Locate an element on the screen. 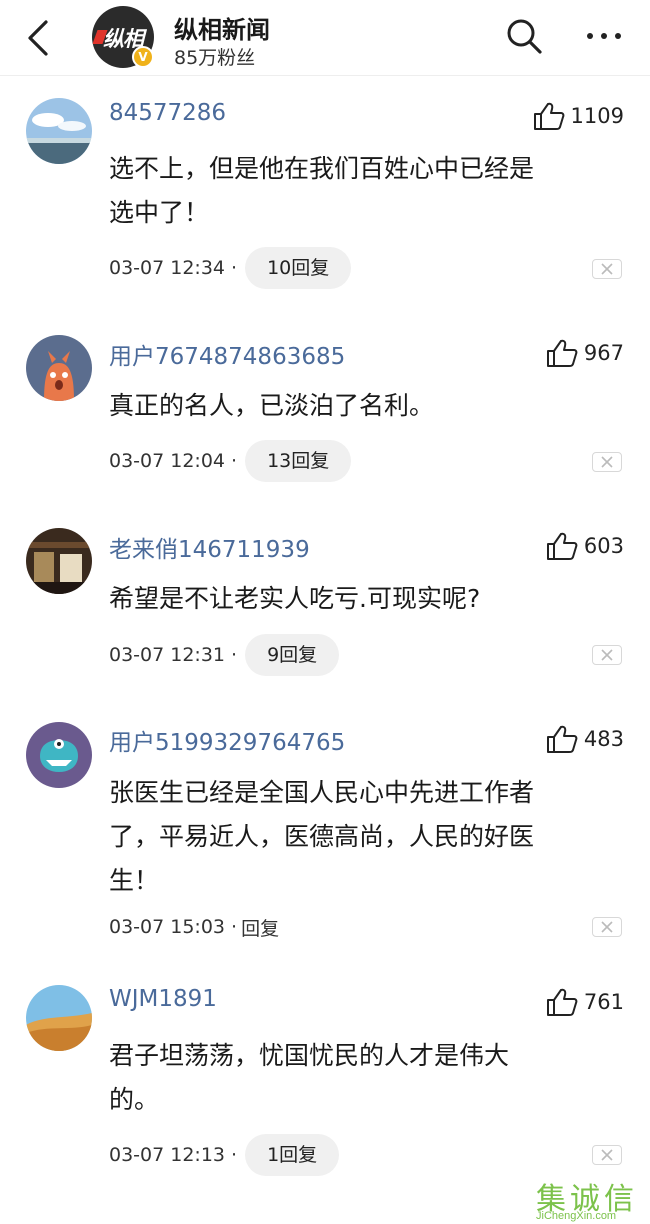 This screenshot has width=650, height=1224. like-button: 761 is located at coordinates (585, 1002).